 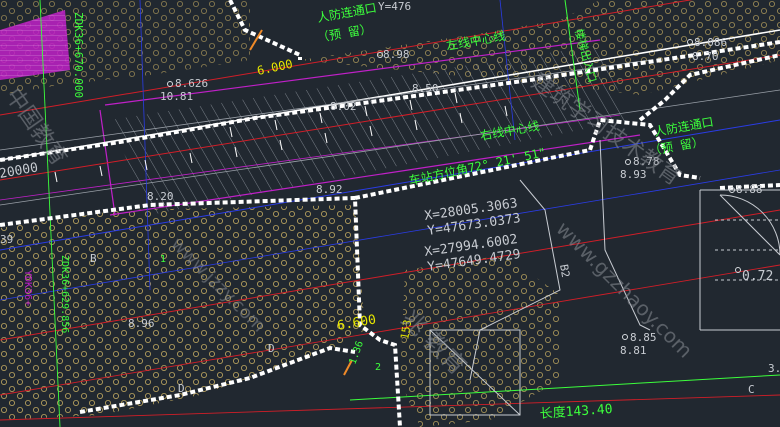 What do you see at coordinates (394, 6) in the screenshot?
I see `y-top-label: Y=476` at bounding box center [394, 6].